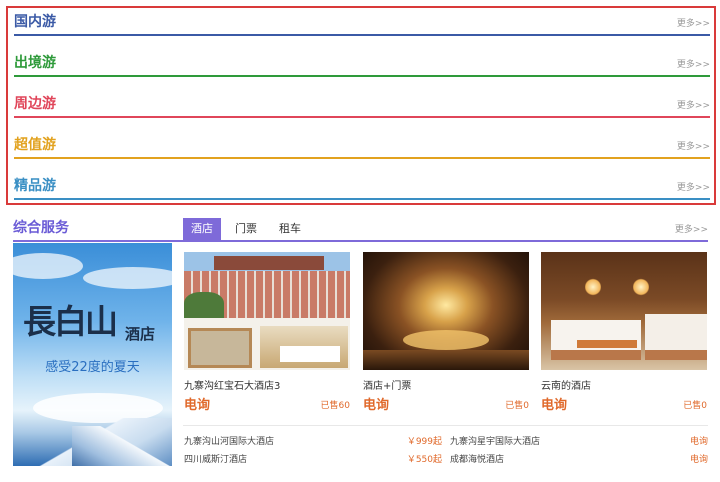 This screenshot has height=482, width=720. I want to click on building-roof, so click(269, 263).